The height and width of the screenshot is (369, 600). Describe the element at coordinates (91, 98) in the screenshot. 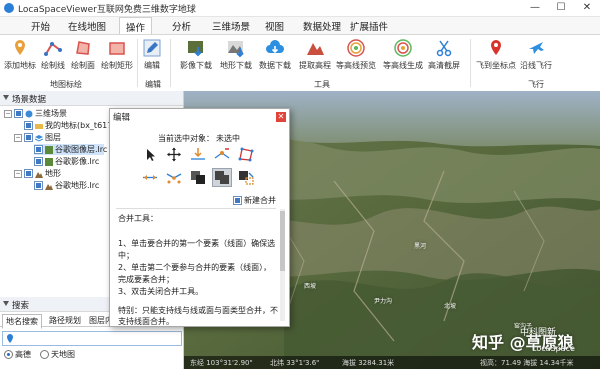

I see `scene-data-header: 场景数据` at that location.